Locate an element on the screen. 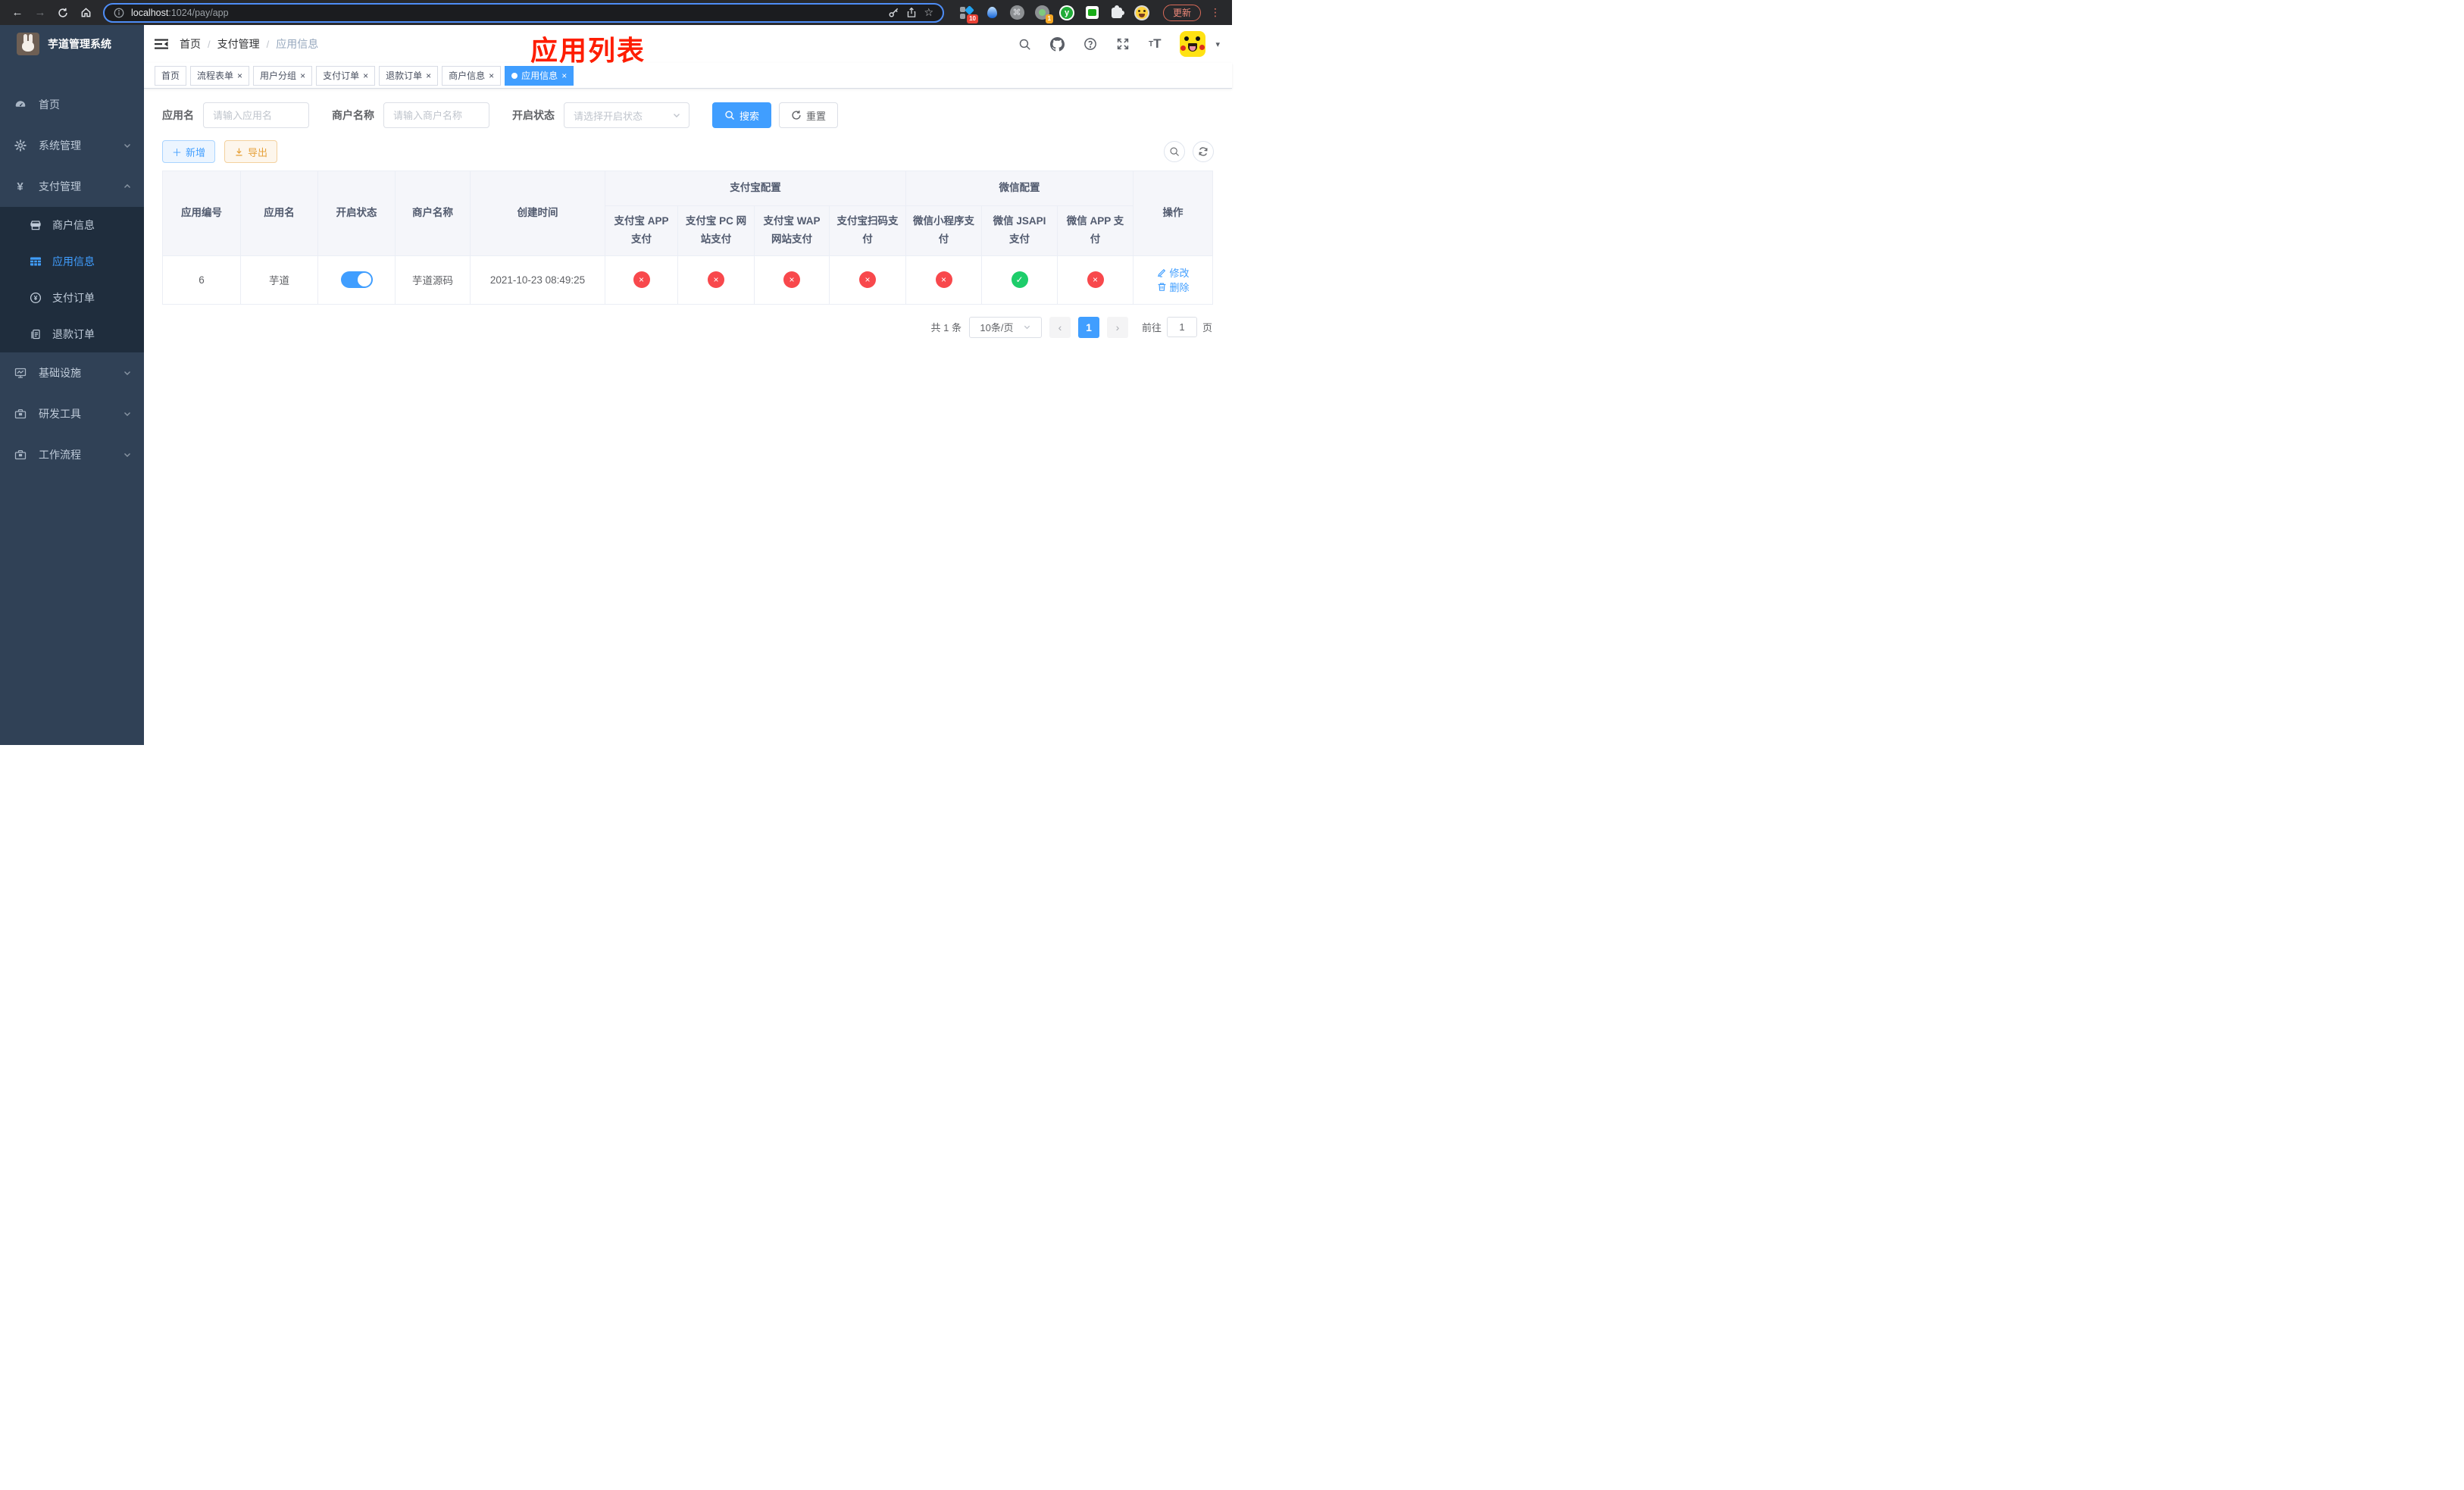 This screenshot has height=1490, width=2464. sidebar-item-merchant-info: 商户信息 is located at coordinates (72, 225).